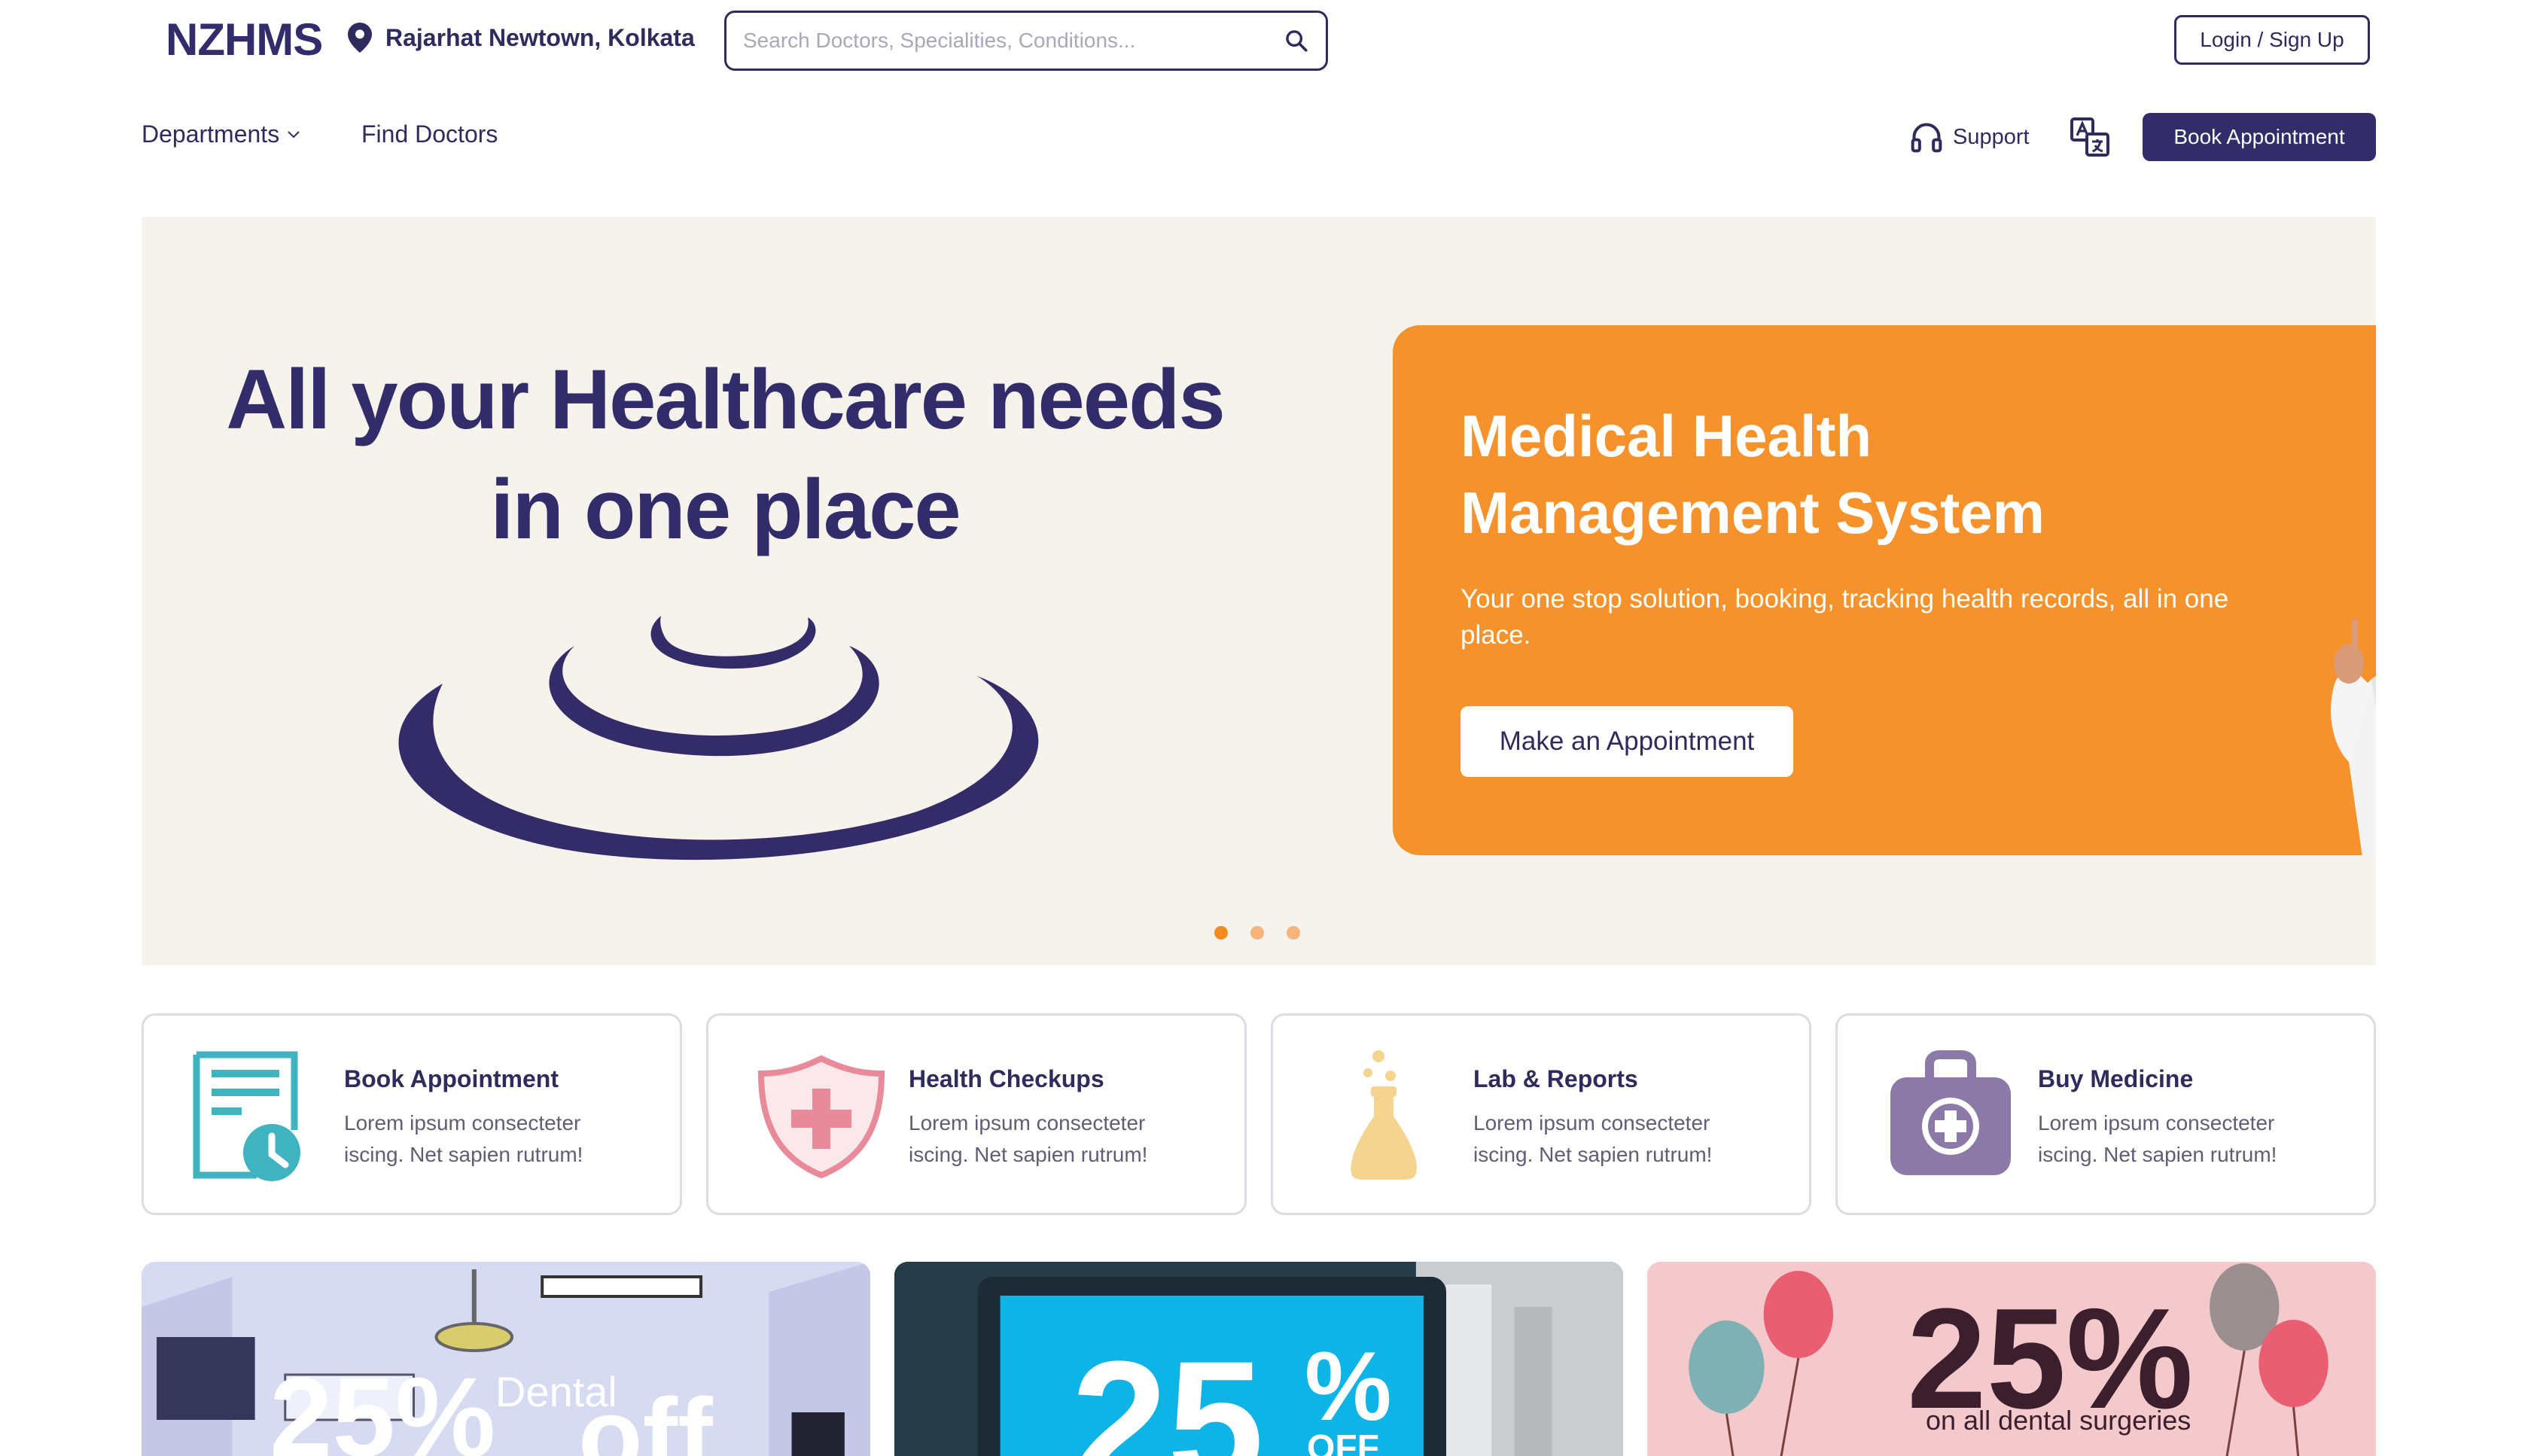  I want to click on nav-departments: Departments, so click(221, 134).